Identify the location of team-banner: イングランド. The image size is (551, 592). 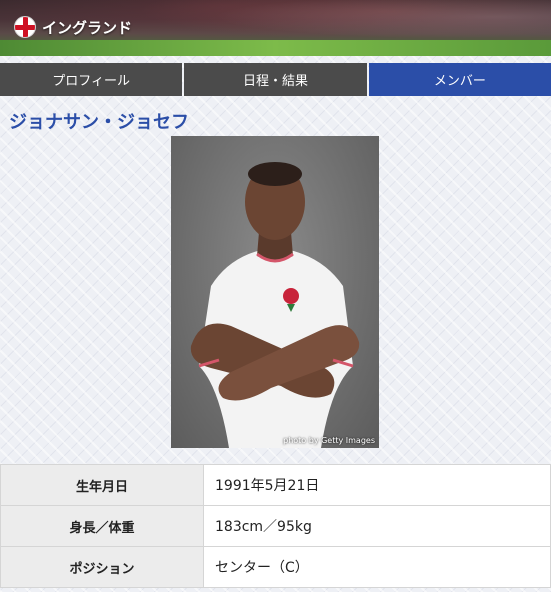
(275, 28).